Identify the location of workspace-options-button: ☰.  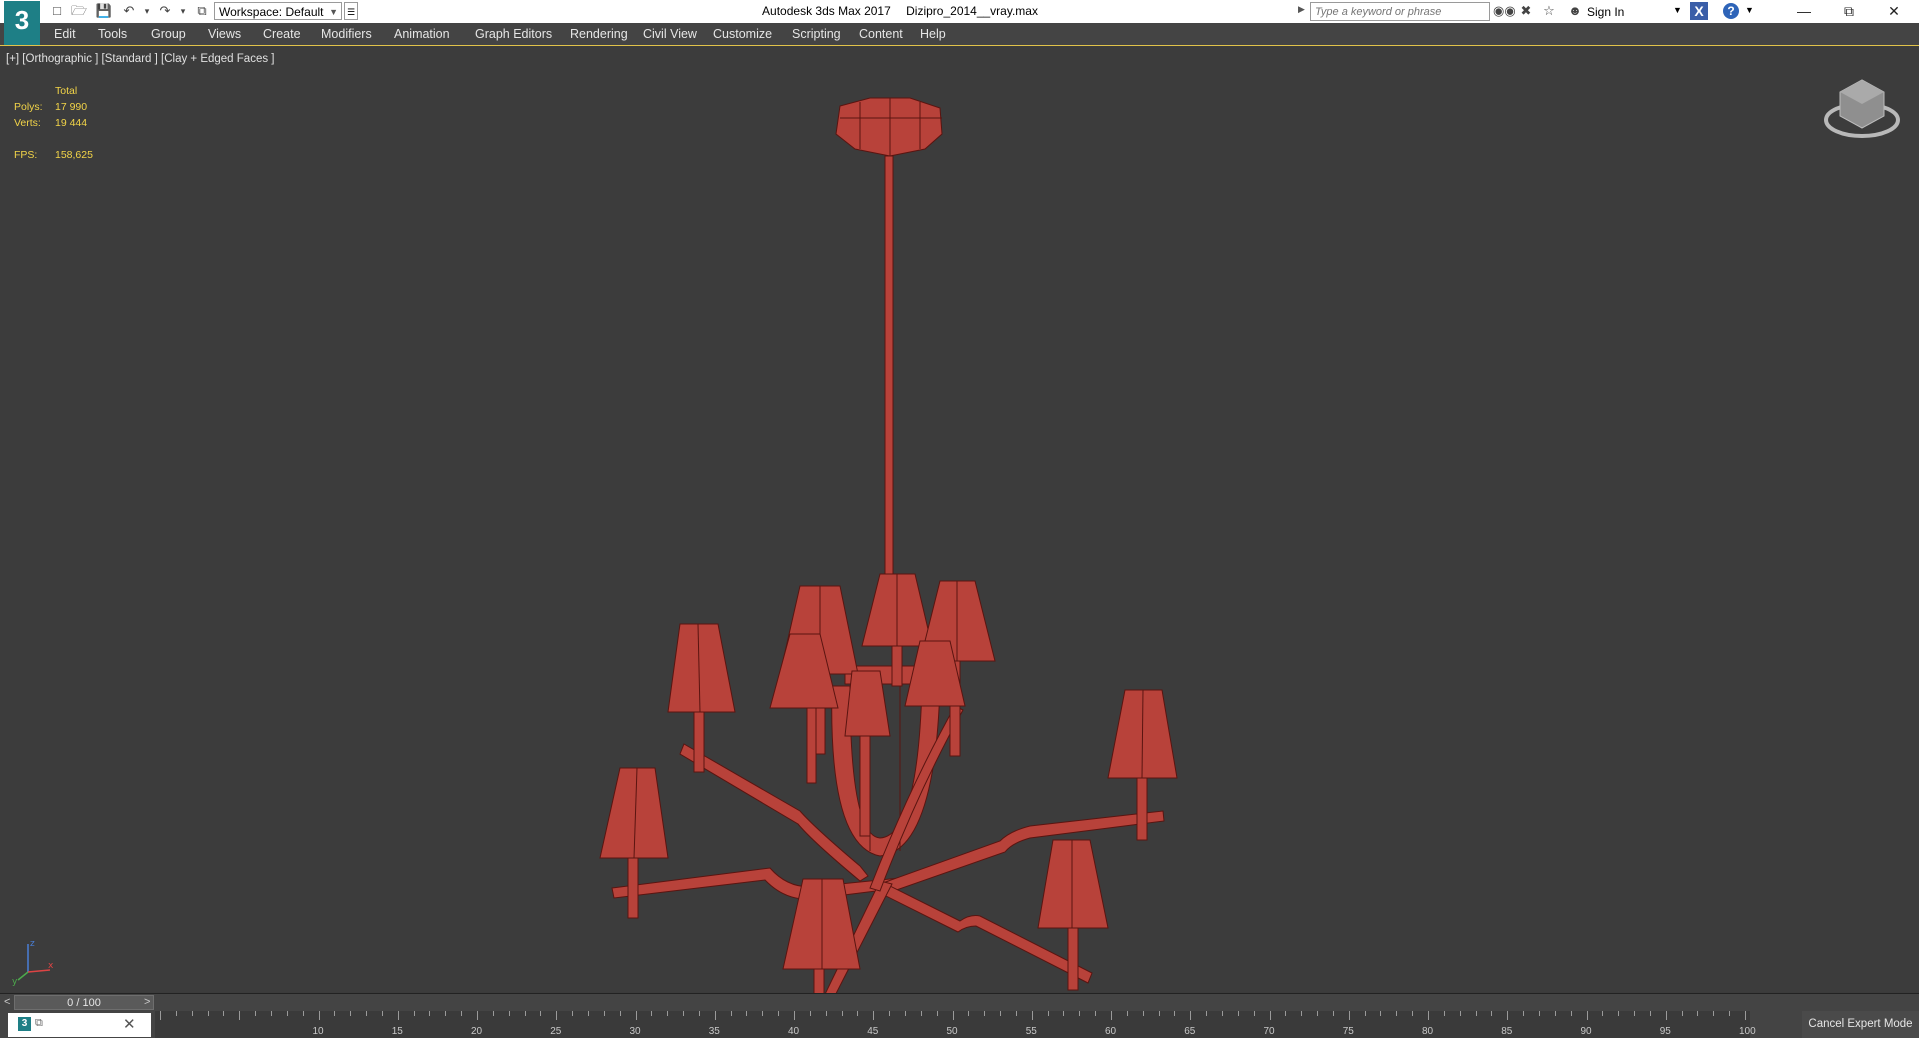
(351, 11).